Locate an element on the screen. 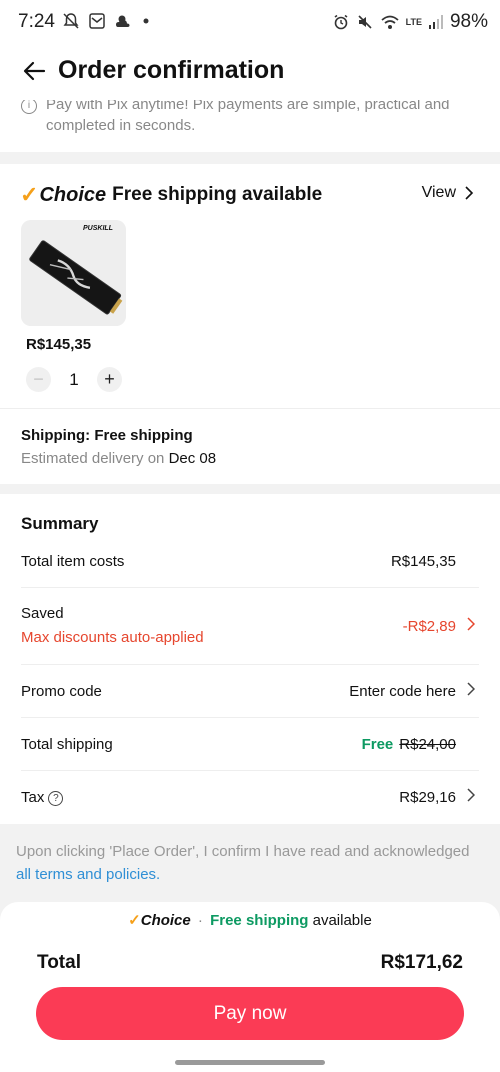  total-shipping-label: Total shipping is located at coordinates (67, 744).